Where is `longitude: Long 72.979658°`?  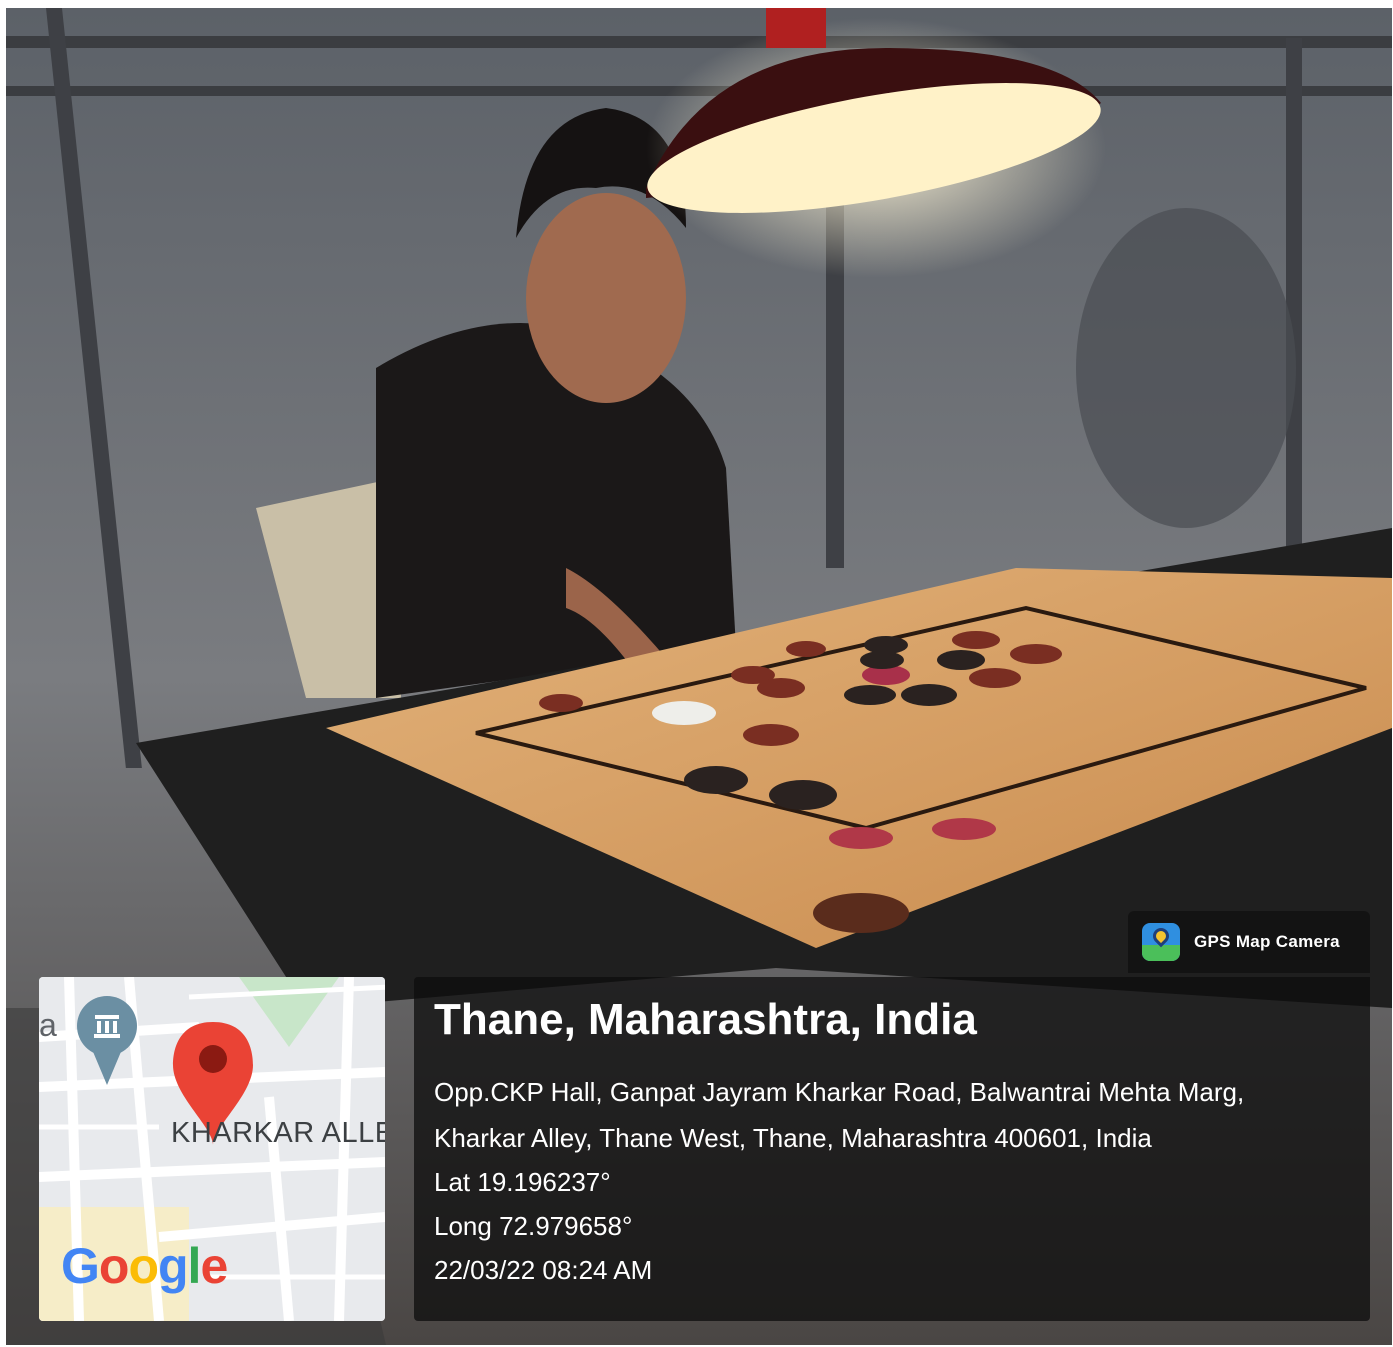 longitude: Long 72.979658° is located at coordinates (533, 1226).